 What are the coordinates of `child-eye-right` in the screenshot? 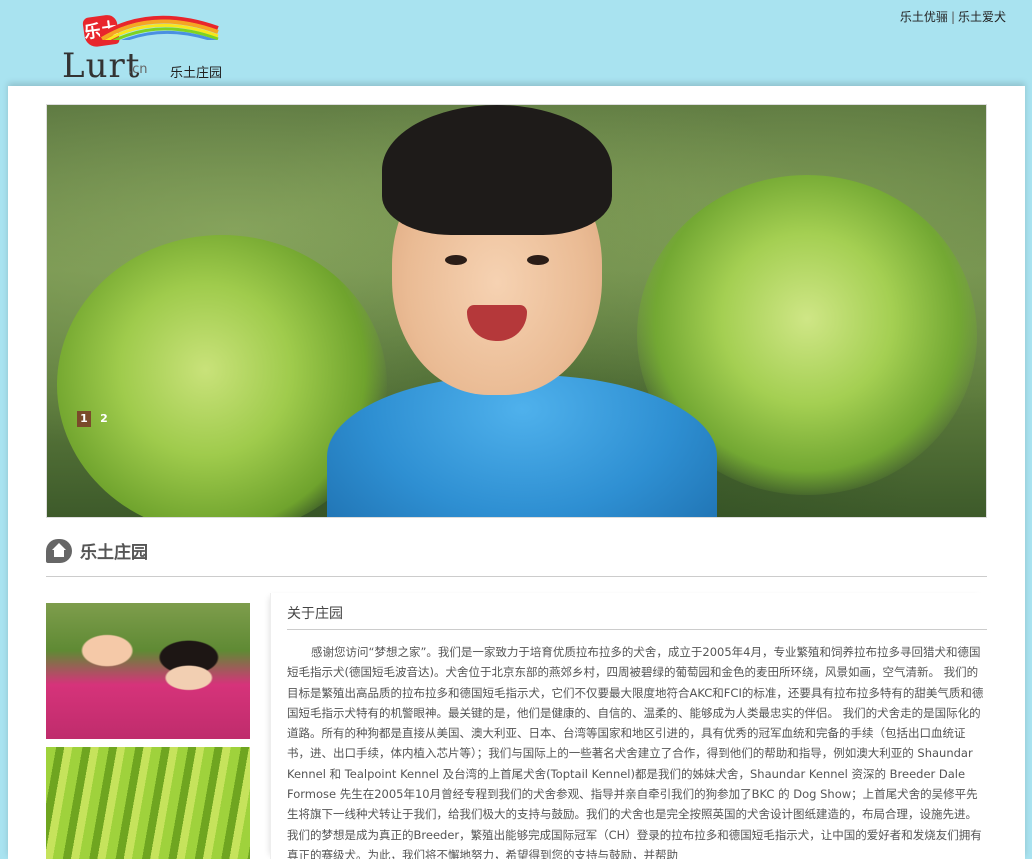 It's located at (538, 260).